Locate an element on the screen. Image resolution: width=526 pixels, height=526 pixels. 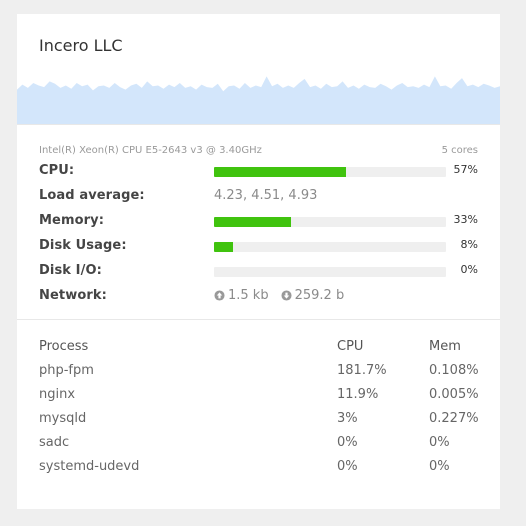
process-cpu: 181.7% is located at coordinates (362, 370).